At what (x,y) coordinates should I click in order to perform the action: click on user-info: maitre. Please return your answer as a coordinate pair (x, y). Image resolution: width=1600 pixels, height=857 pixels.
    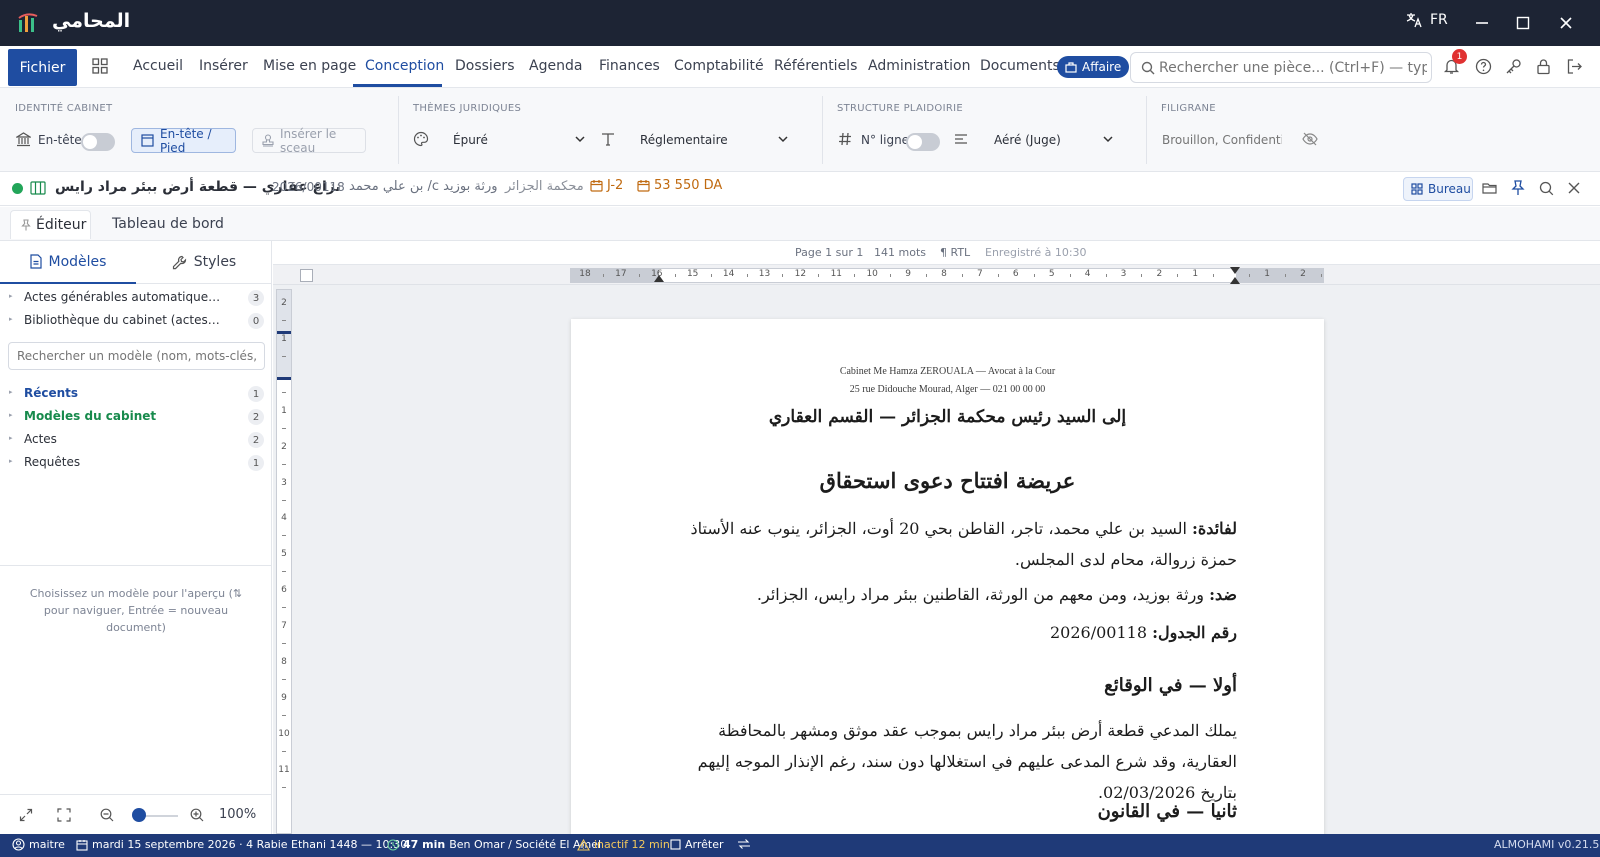
    Looking at the image, I should click on (38, 844).